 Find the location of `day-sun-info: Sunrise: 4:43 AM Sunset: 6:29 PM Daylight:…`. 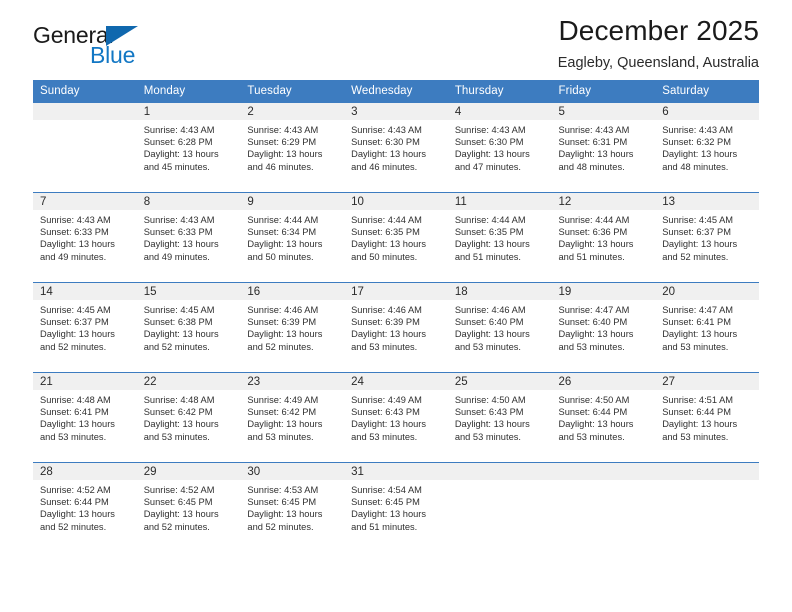

day-sun-info: Sunrise: 4:43 AM Sunset: 6:29 PM Daylight:… is located at coordinates (292, 146).